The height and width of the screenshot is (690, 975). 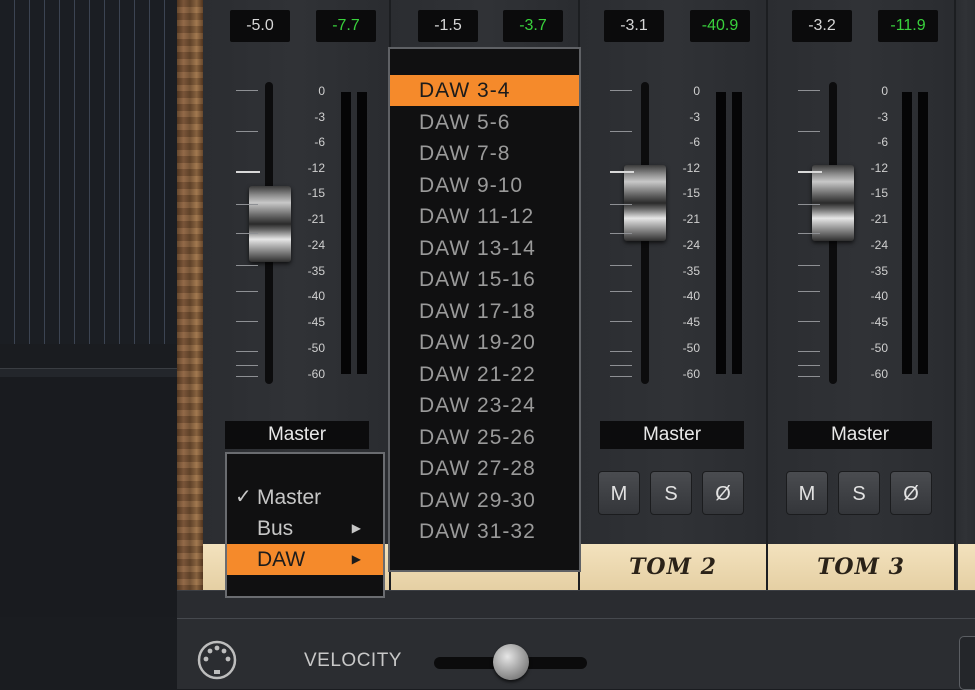 I want to click on daw-menu-item: DAW 19-20, so click(x=484, y=342).